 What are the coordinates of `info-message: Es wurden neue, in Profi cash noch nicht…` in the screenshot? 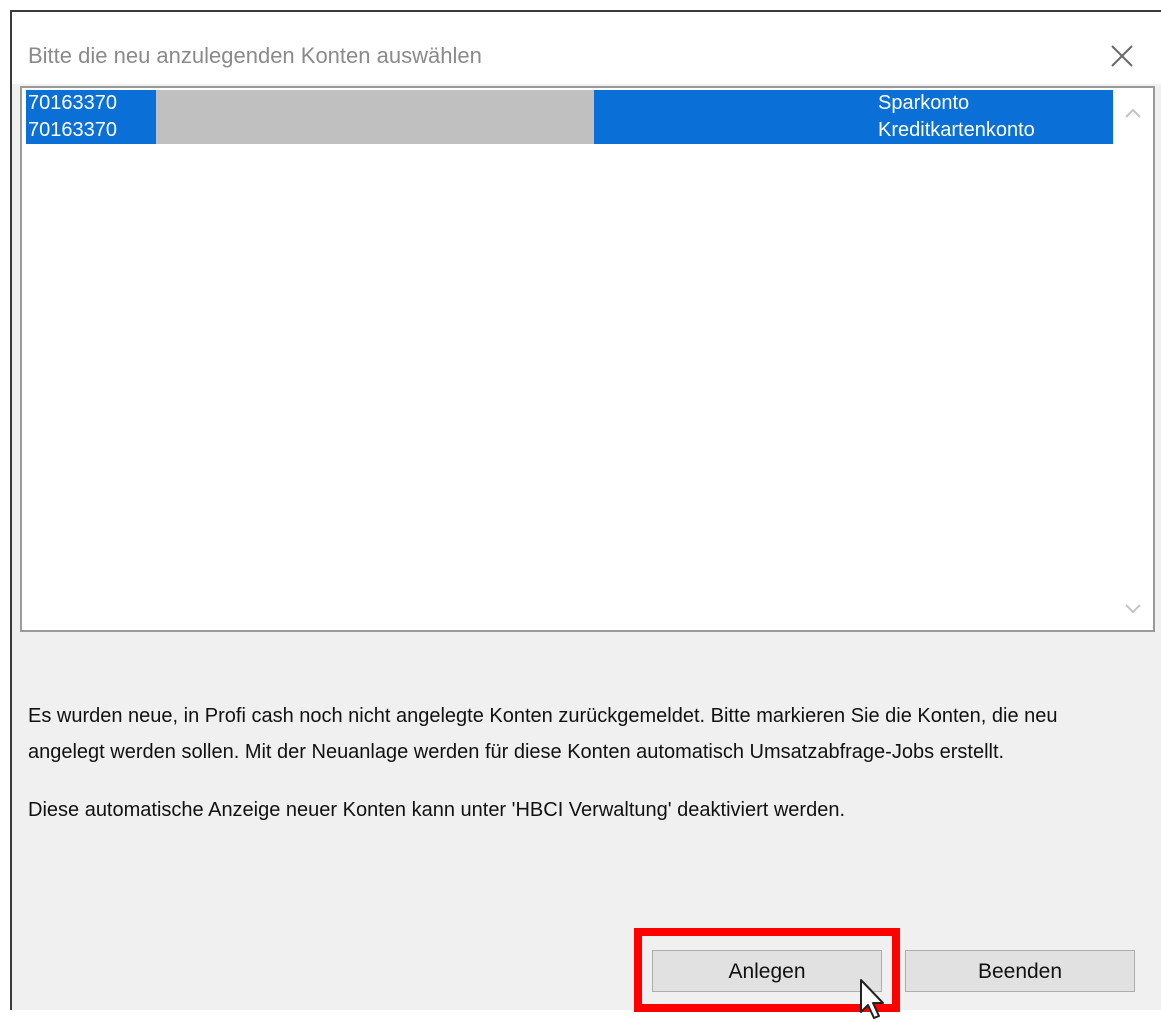 It's located at (583, 763).